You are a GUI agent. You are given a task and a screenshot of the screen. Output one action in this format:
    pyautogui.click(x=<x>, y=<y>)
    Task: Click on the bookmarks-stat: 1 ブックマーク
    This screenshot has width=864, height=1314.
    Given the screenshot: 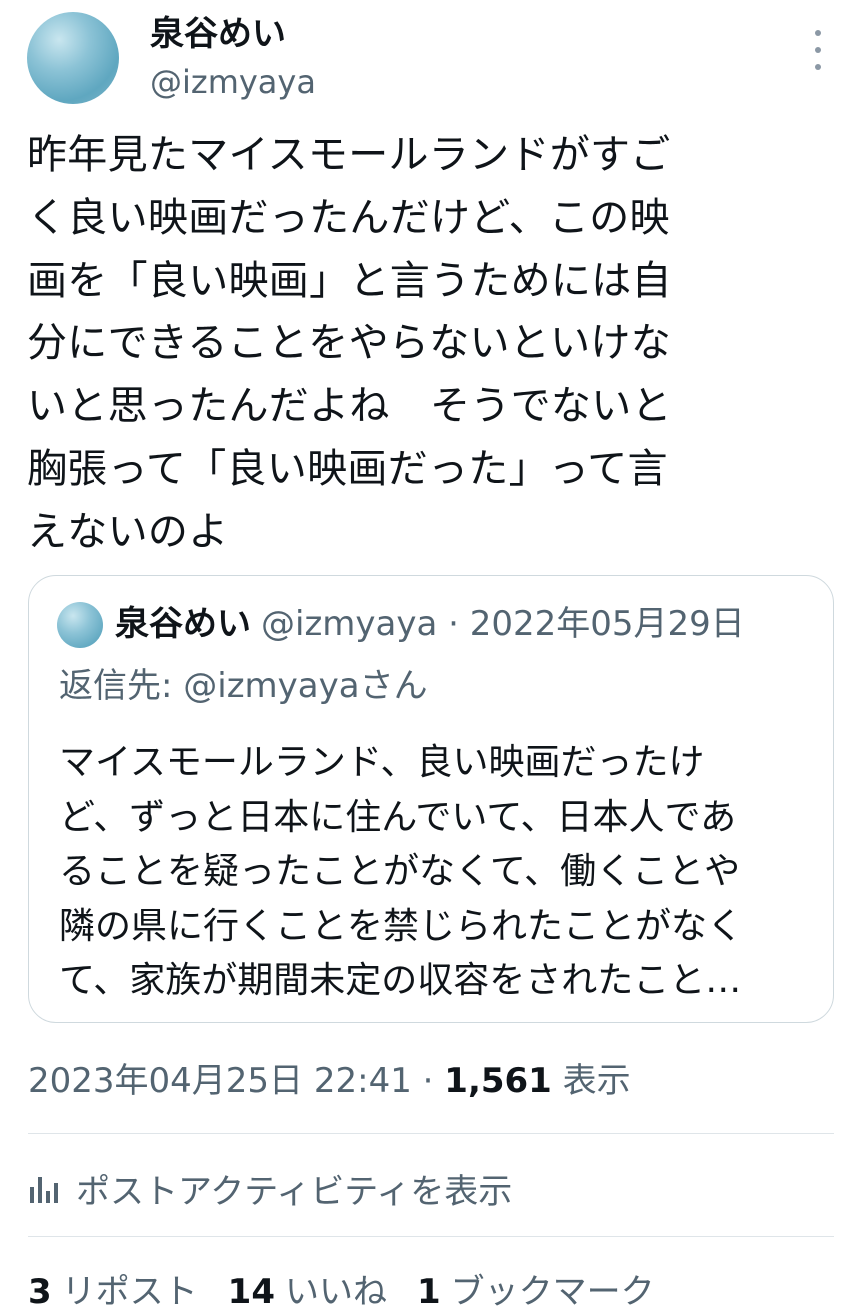 What is the action you would take?
    pyautogui.click(x=536, y=1288)
    